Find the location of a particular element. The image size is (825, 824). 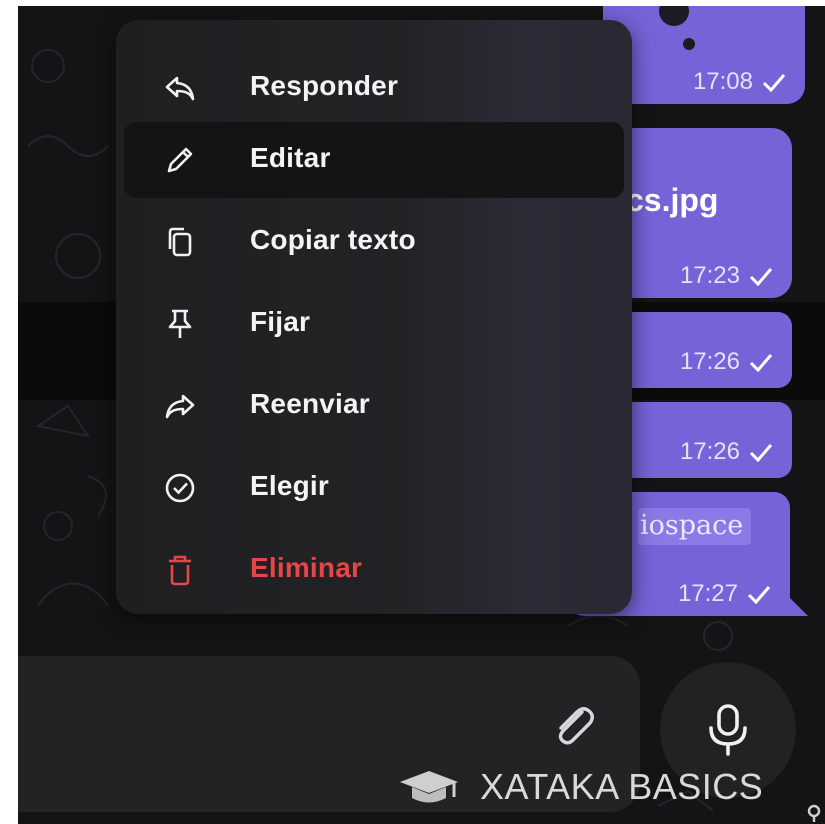

menu-item-responder: Responder is located at coordinates (374, 88).